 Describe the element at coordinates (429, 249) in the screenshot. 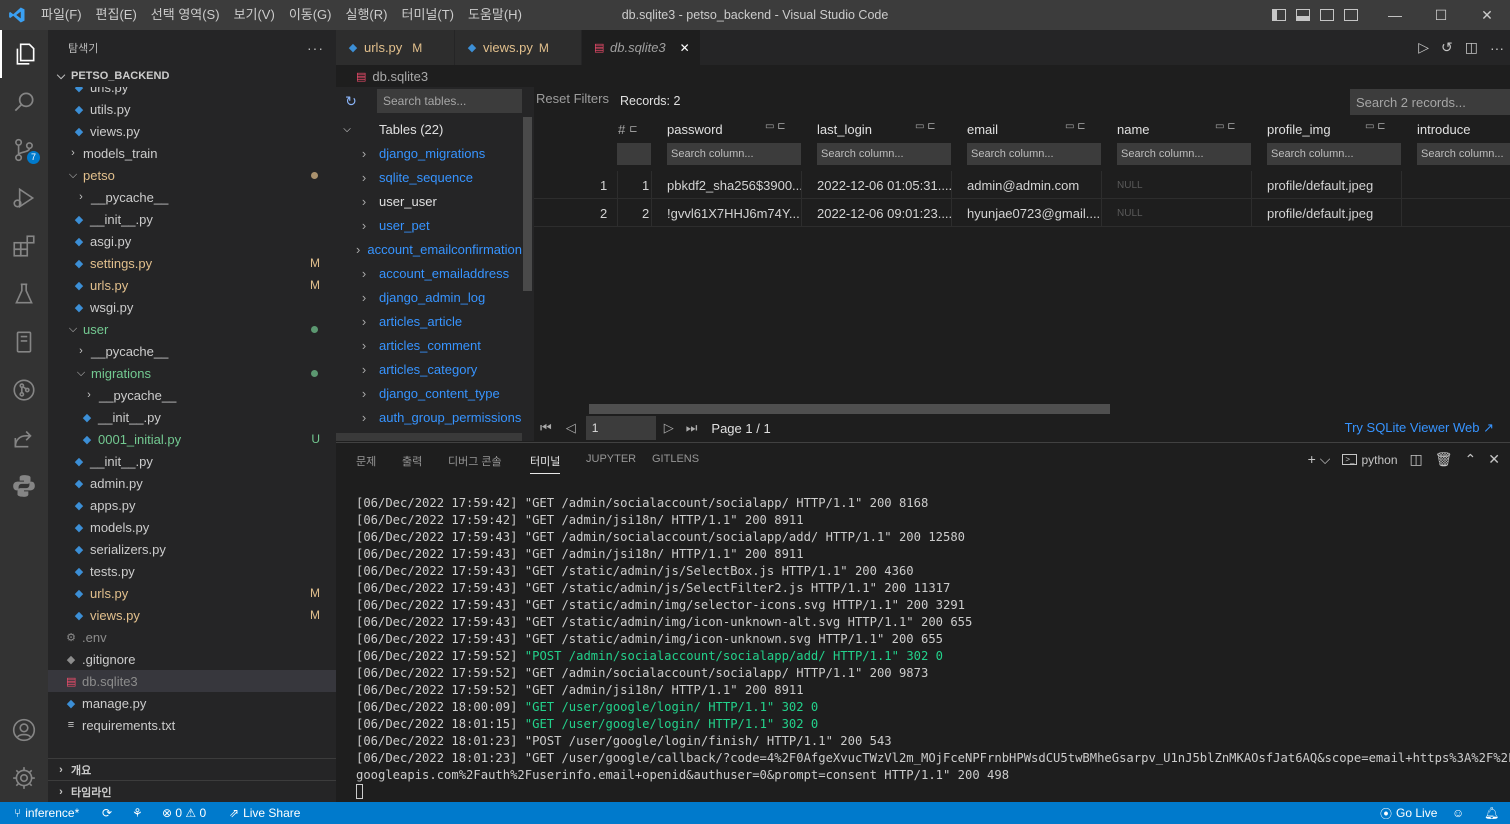

I see `table-item: › account_emailconfirmation` at that location.